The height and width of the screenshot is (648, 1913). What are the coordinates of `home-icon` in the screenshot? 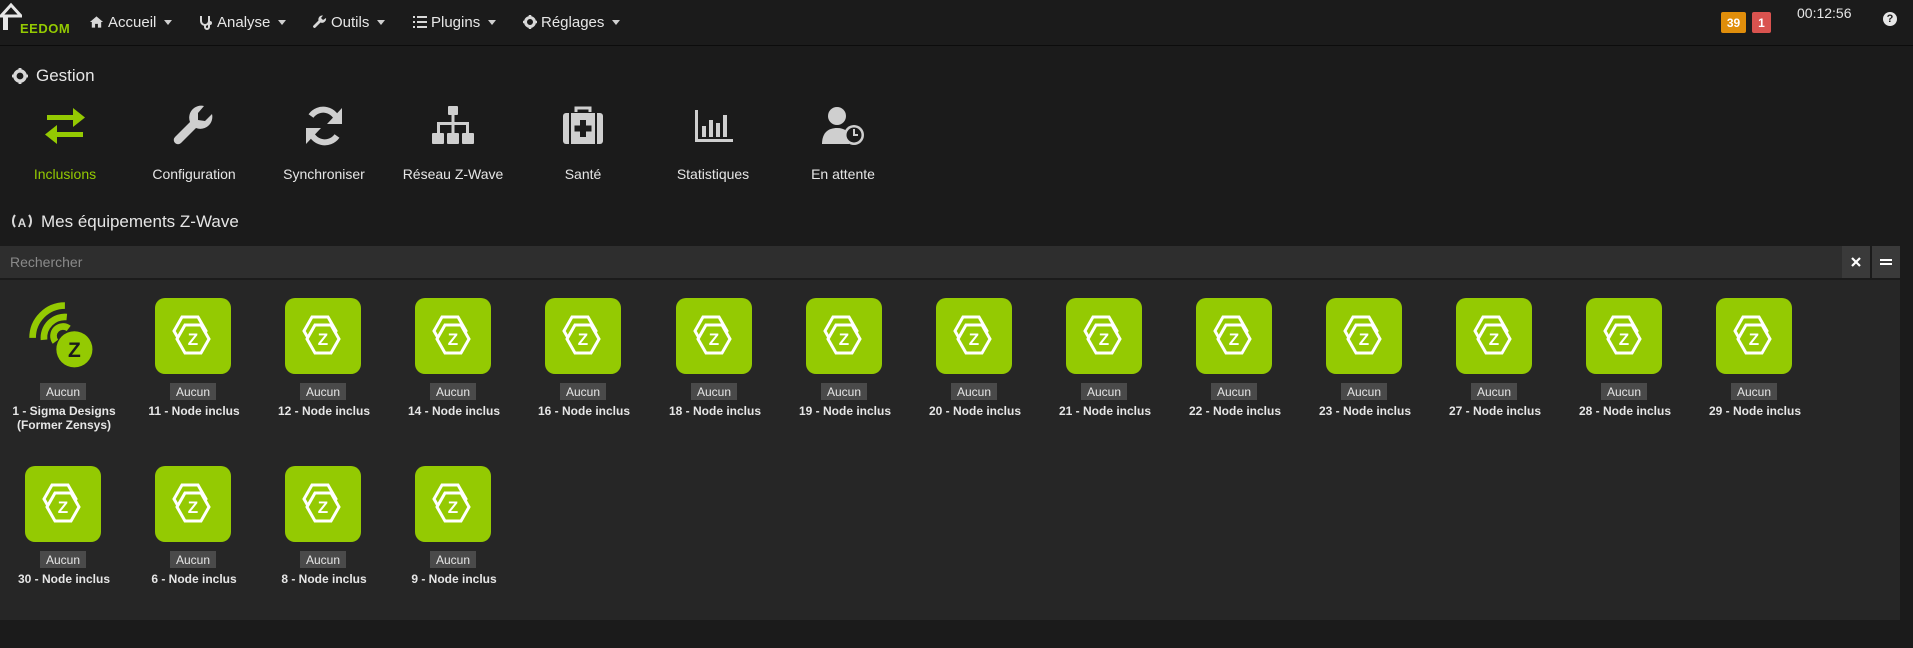 It's located at (96, 22).